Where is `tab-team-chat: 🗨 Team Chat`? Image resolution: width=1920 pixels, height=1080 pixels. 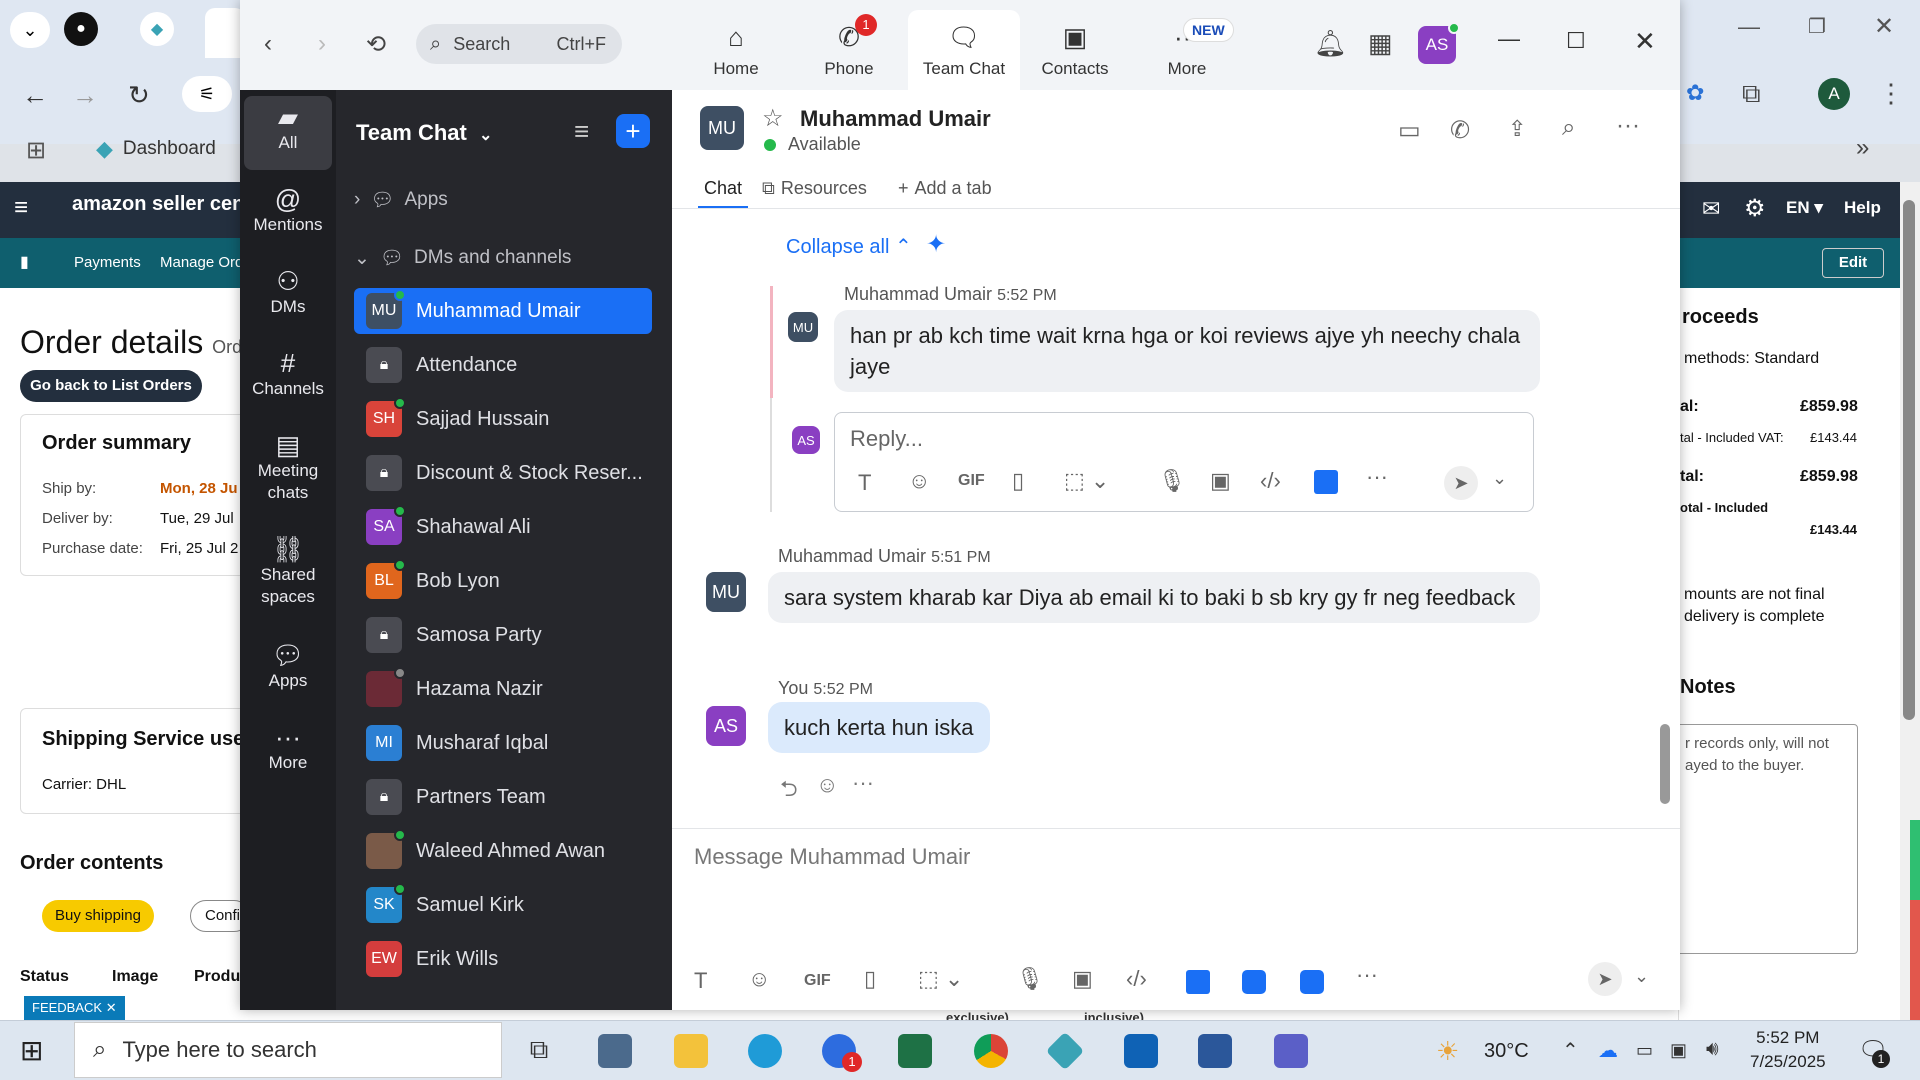
tab-team-chat: 🗨 Team Chat is located at coordinates (964, 50).